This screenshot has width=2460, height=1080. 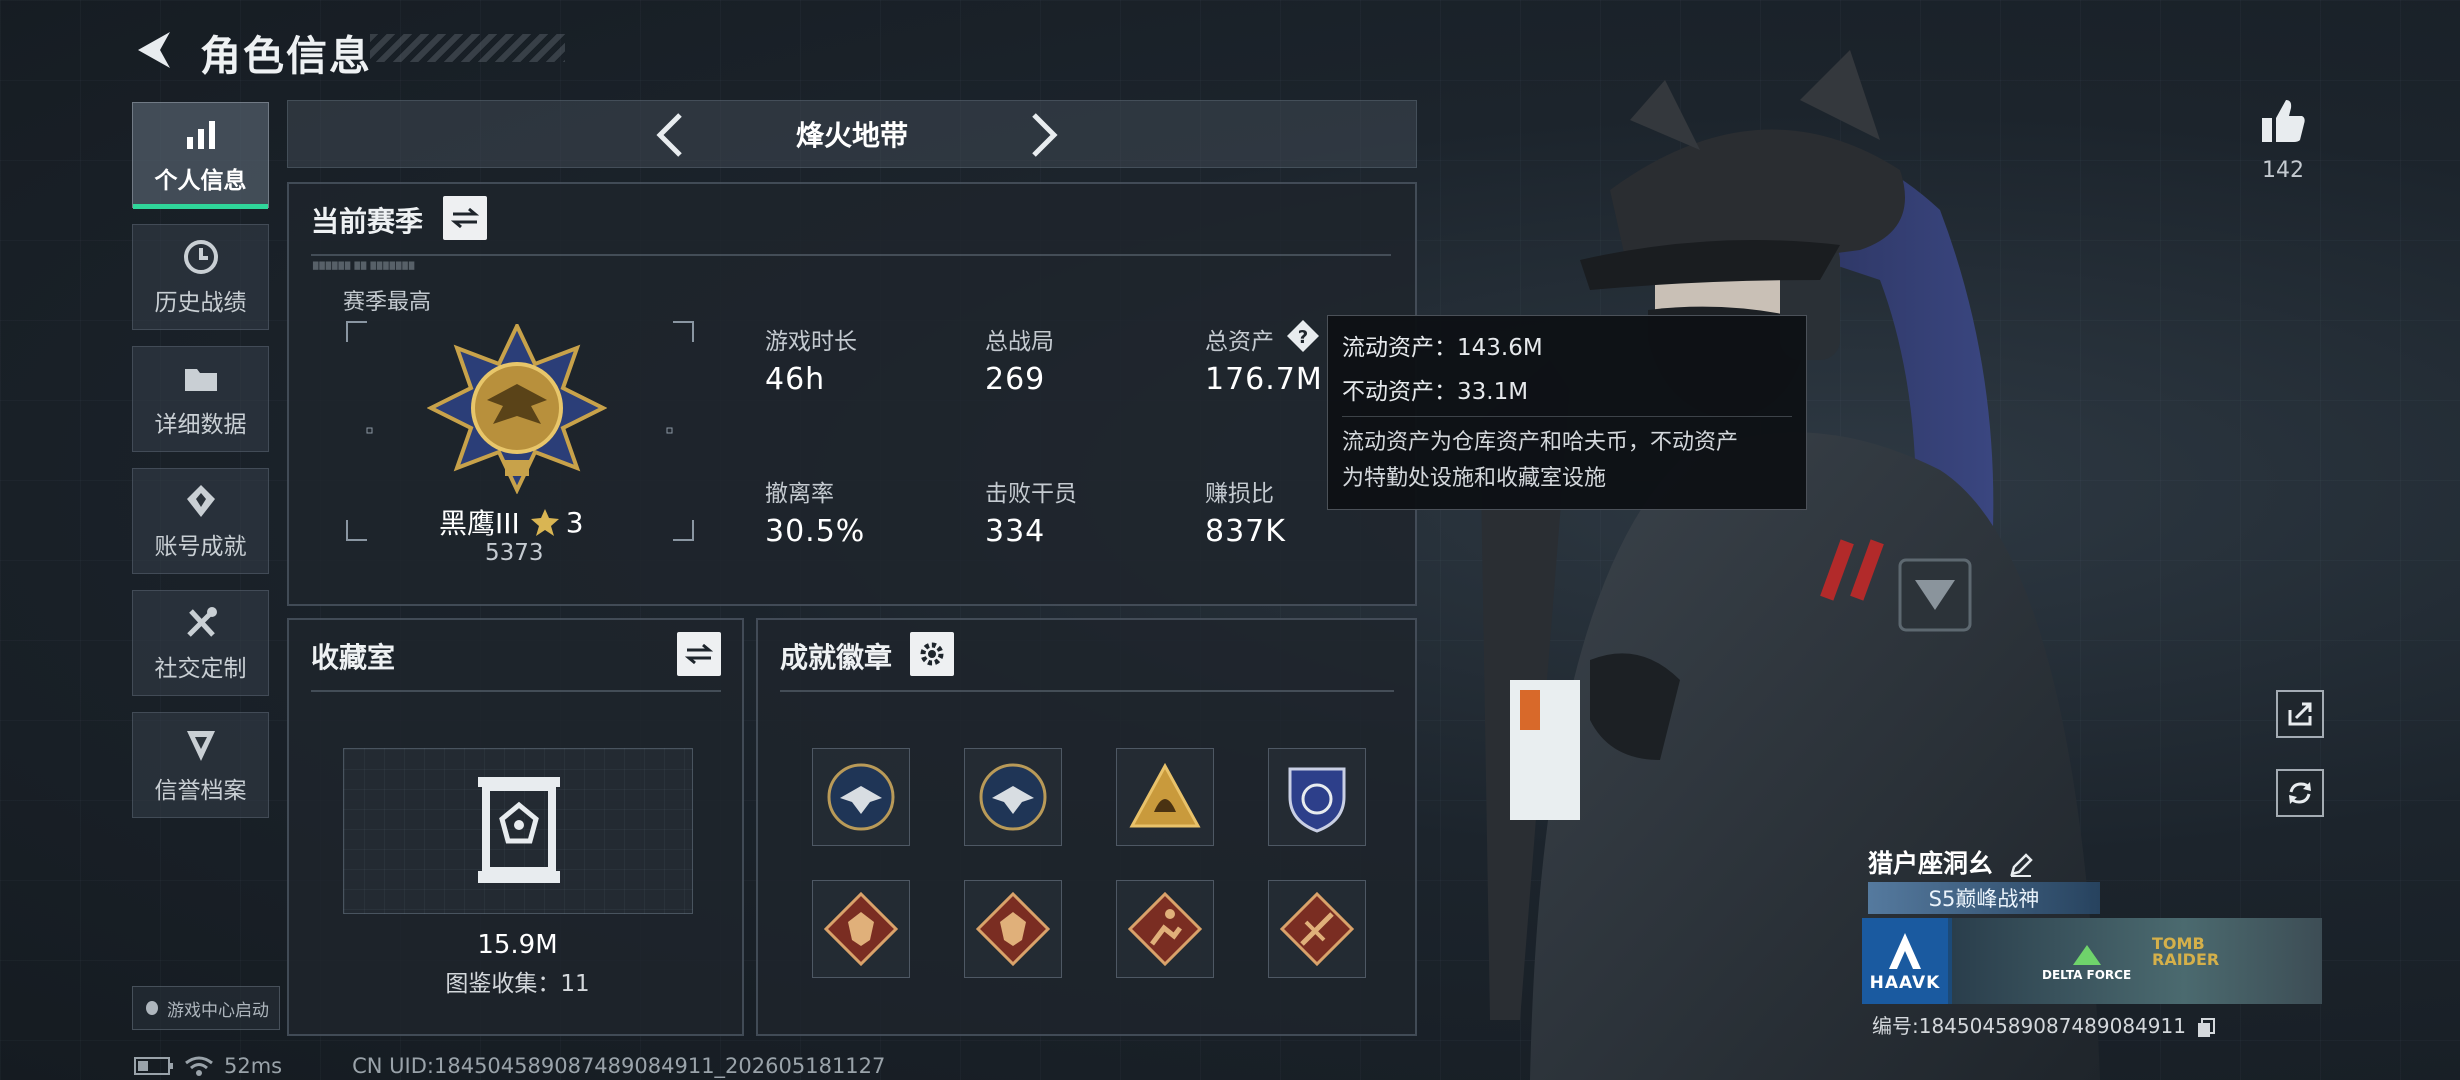 I want to click on sidebar-item-label: 详细数据, so click(x=200, y=425).